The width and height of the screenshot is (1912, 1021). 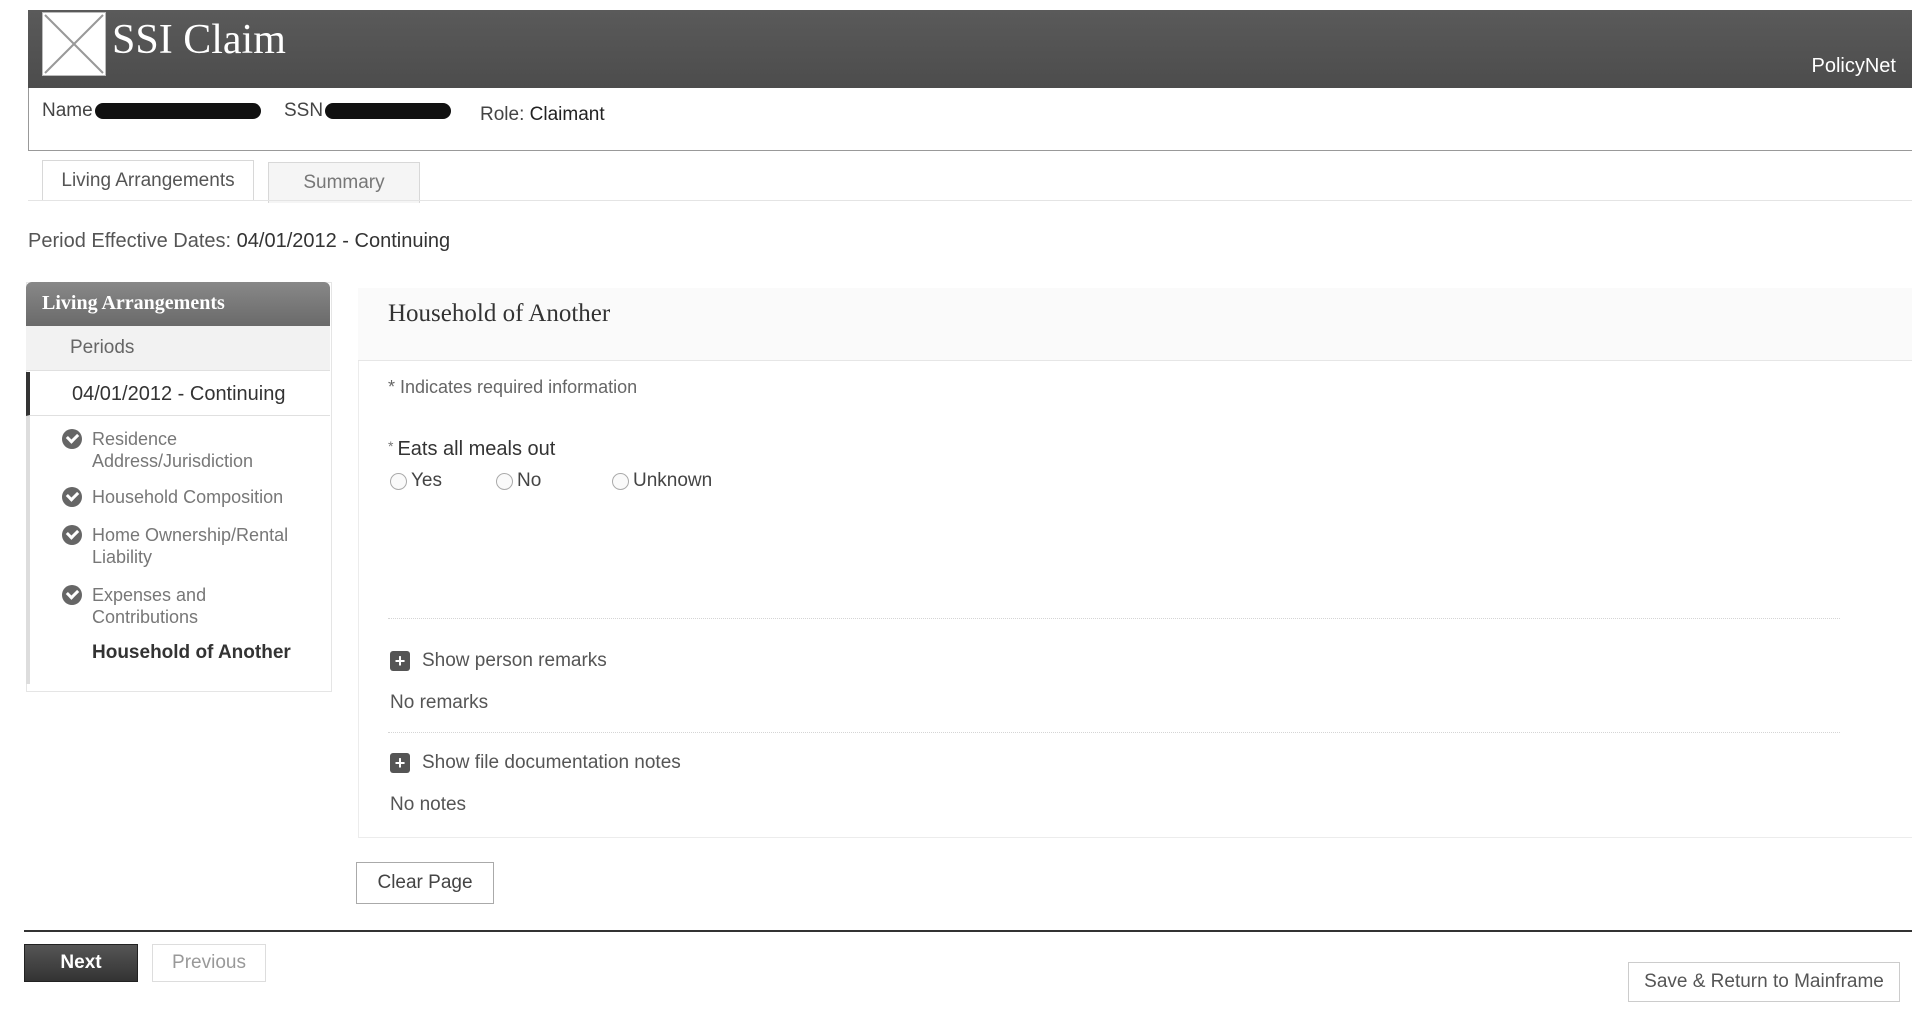 What do you see at coordinates (439, 702) in the screenshot?
I see `person-remarks-value: No remarks` at bounding box center [439, 702].